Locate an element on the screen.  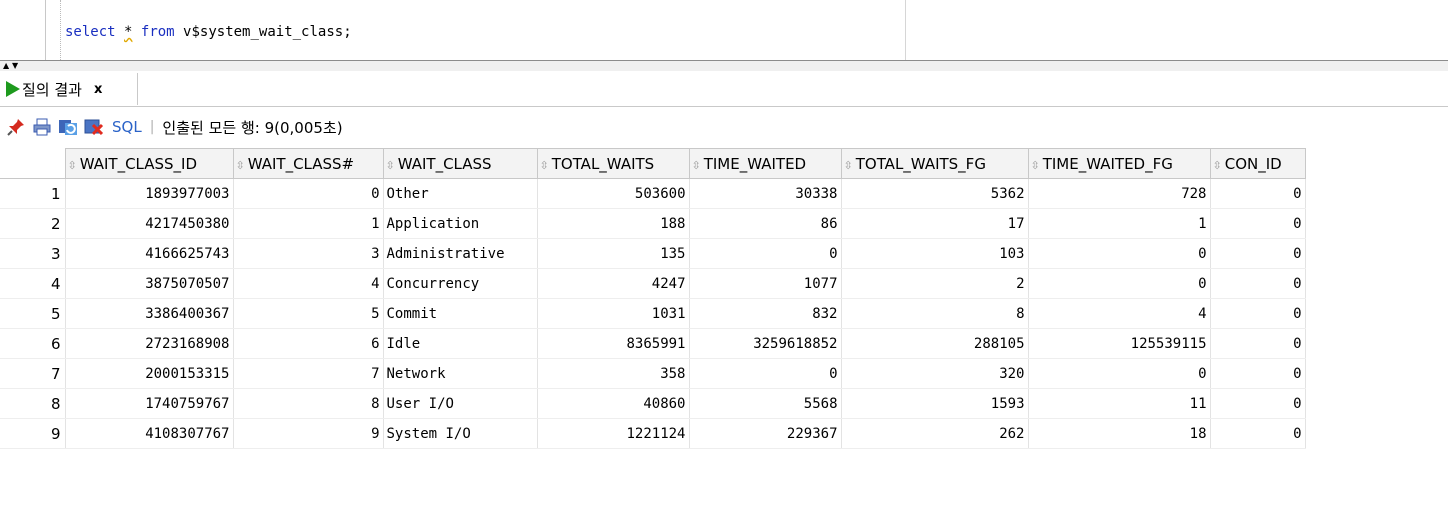
table-cell: 503600 is located at coordinates (613, 193).